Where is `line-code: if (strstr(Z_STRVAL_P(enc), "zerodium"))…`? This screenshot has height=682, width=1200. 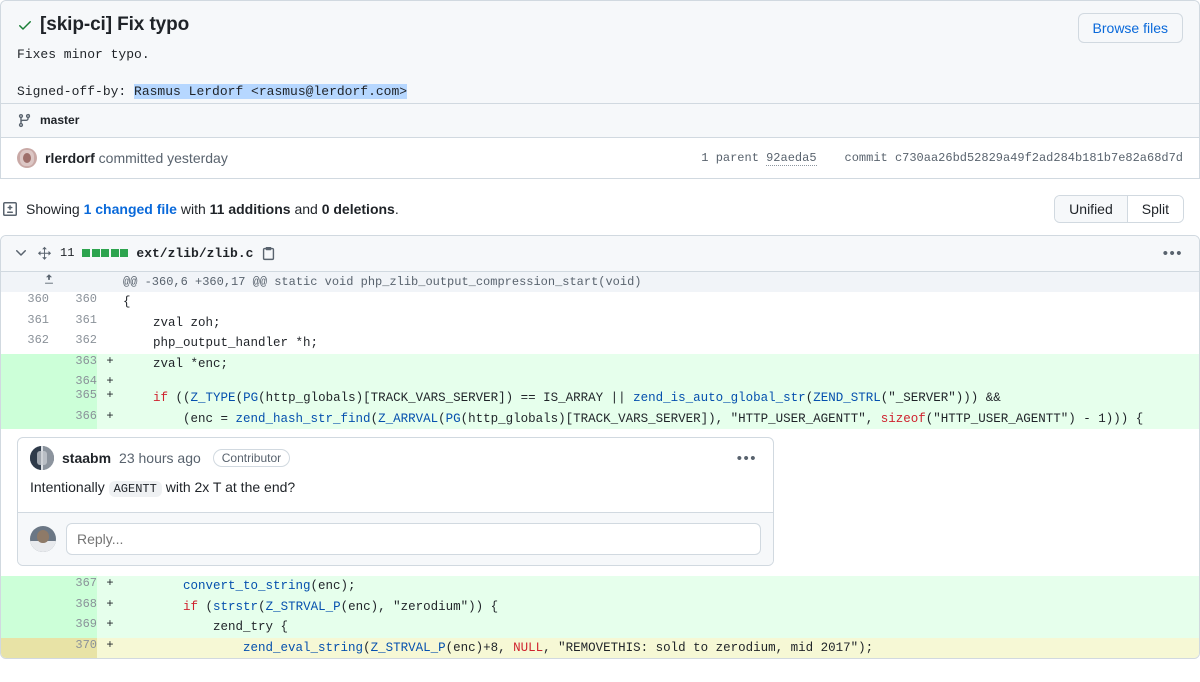 line-code: if (strstr(Z_STRVAL_P(enc), "zerodium"))… is located at coordinates (661, 607).